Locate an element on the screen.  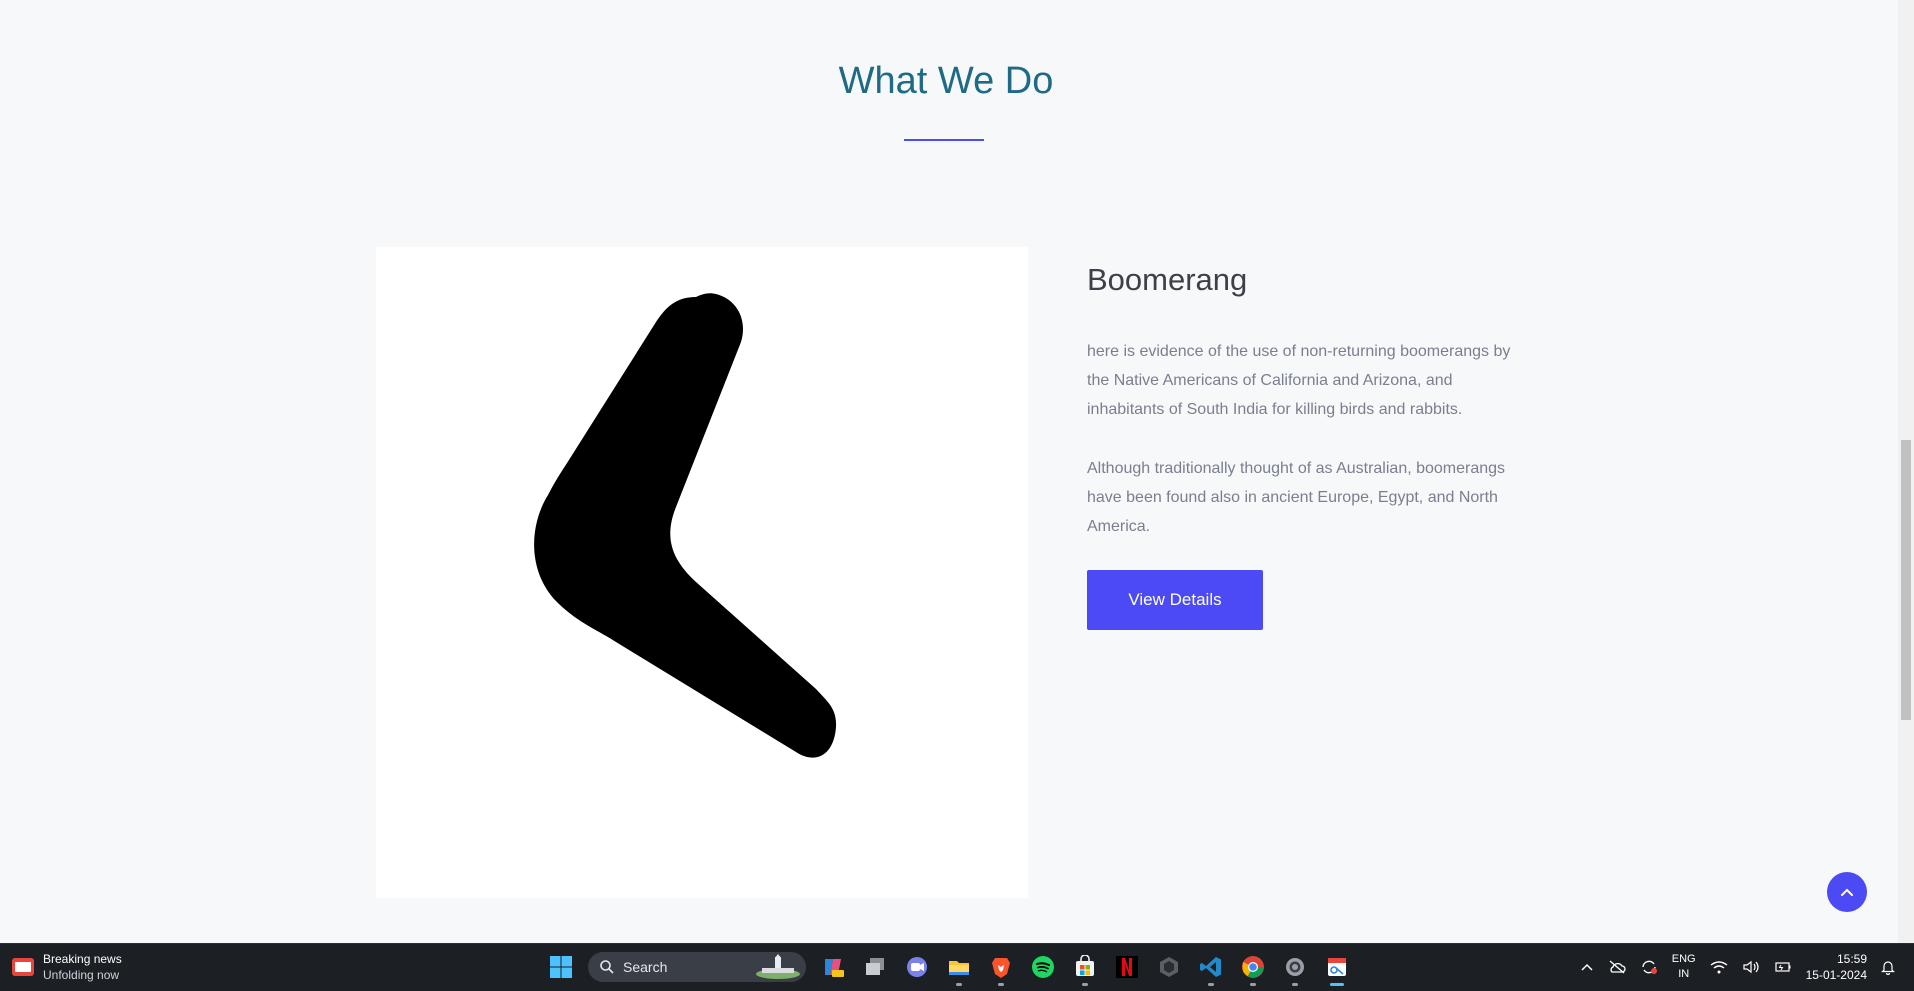
taskbar-search: Search is located at coordinates (697, 967).